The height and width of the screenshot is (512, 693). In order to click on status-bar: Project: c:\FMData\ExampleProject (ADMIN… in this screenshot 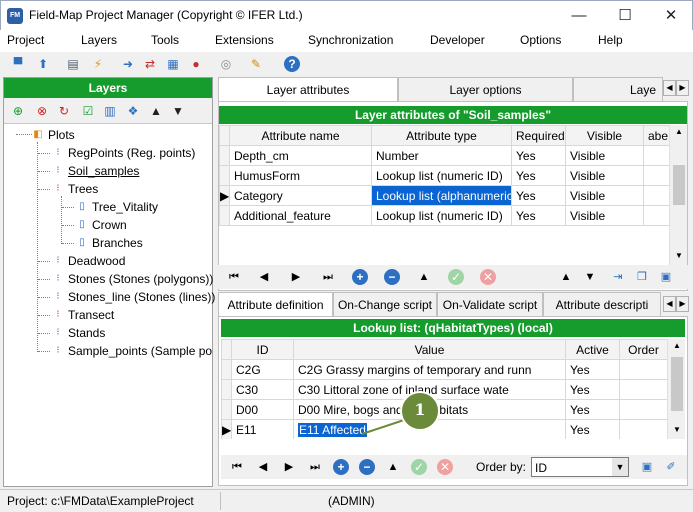, I will do `click(346, 500)`.